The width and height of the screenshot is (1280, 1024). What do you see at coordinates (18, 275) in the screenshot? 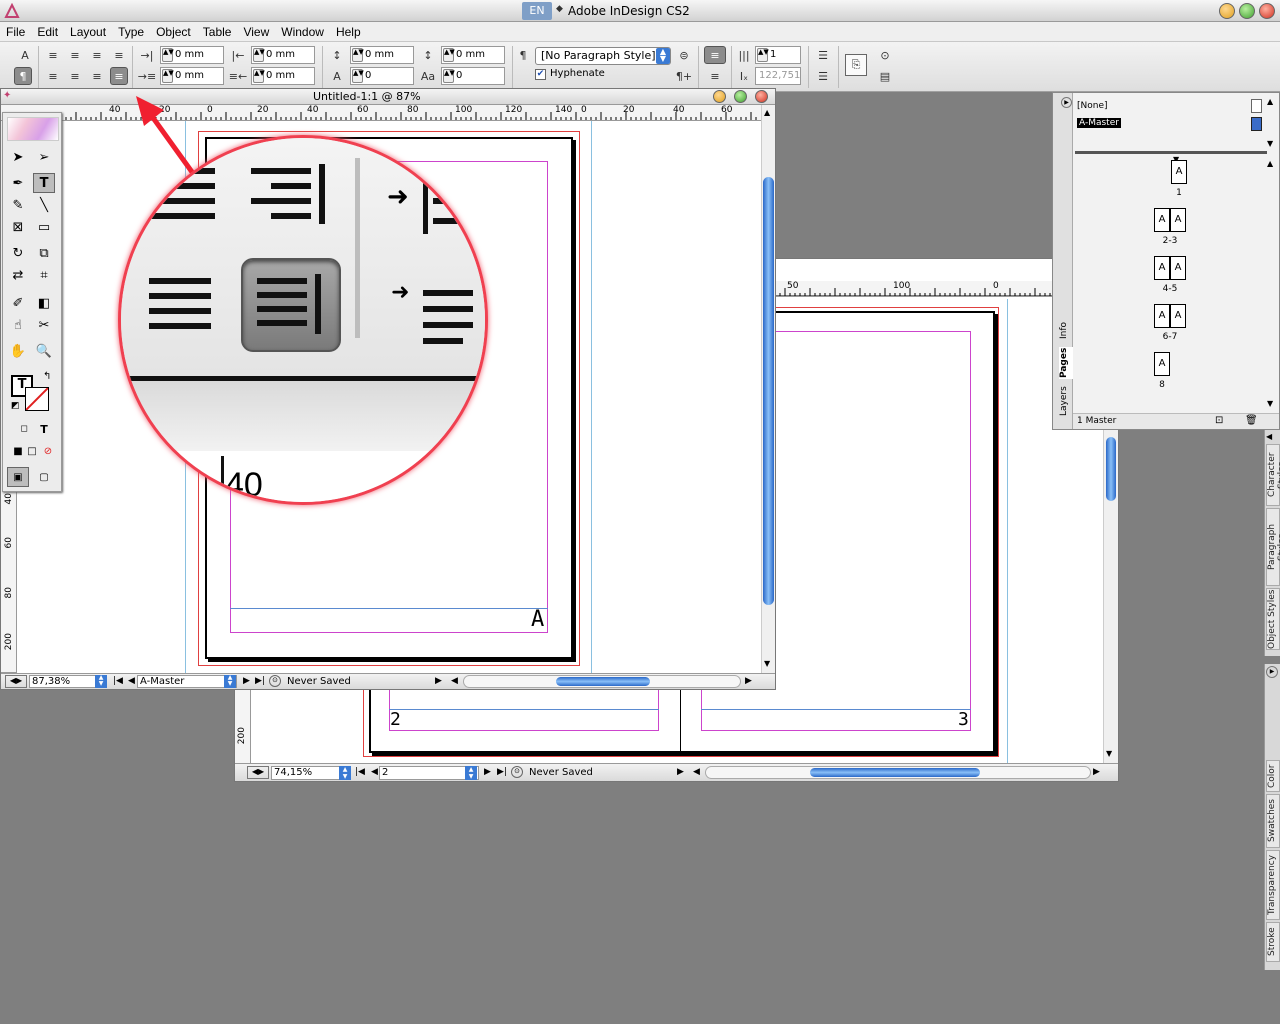
I see `shear-tool-icon: ⇄` at bounding box center [18, 275].